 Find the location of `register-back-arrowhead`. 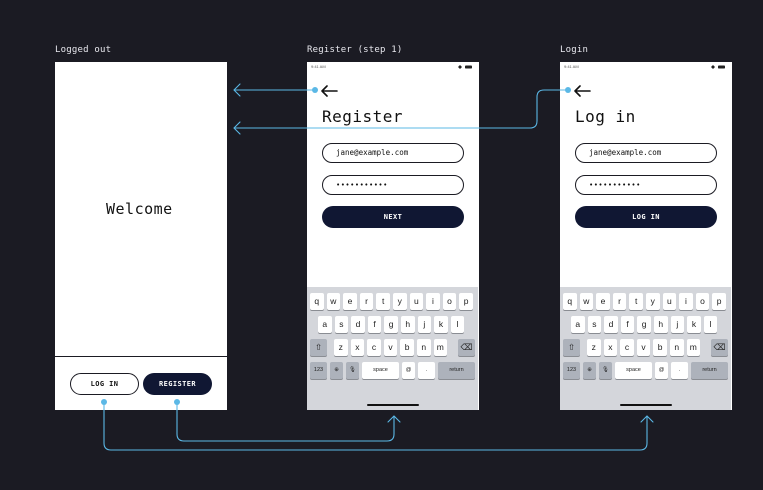

register-back-arrowhead is located at coordinates (237, 90).